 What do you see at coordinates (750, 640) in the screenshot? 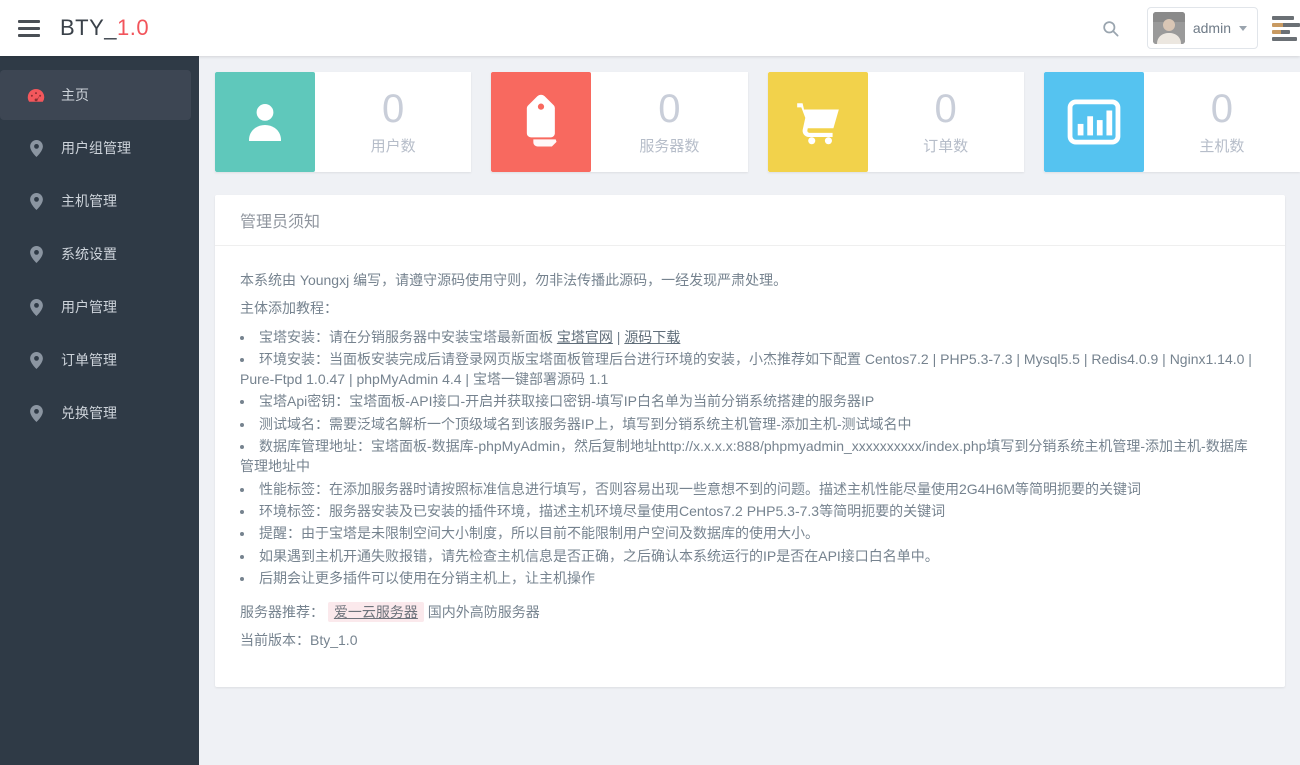
I see `version-row: 当前版本：Bty_1.0` at bounding box center [750, 640].